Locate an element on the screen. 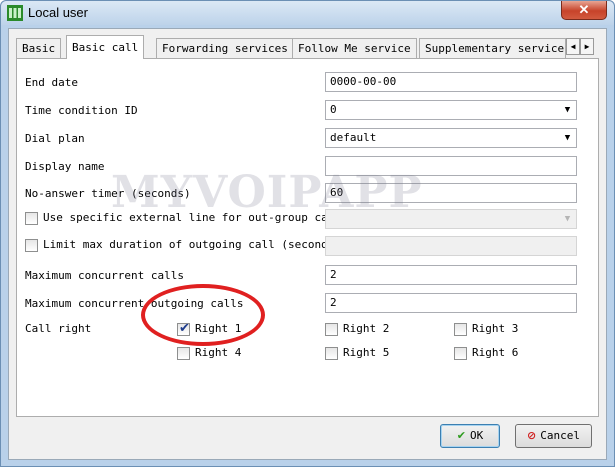 The image size is (615, 467). end-date-field: 0000-00-00 is located at coordinates (451, 82).